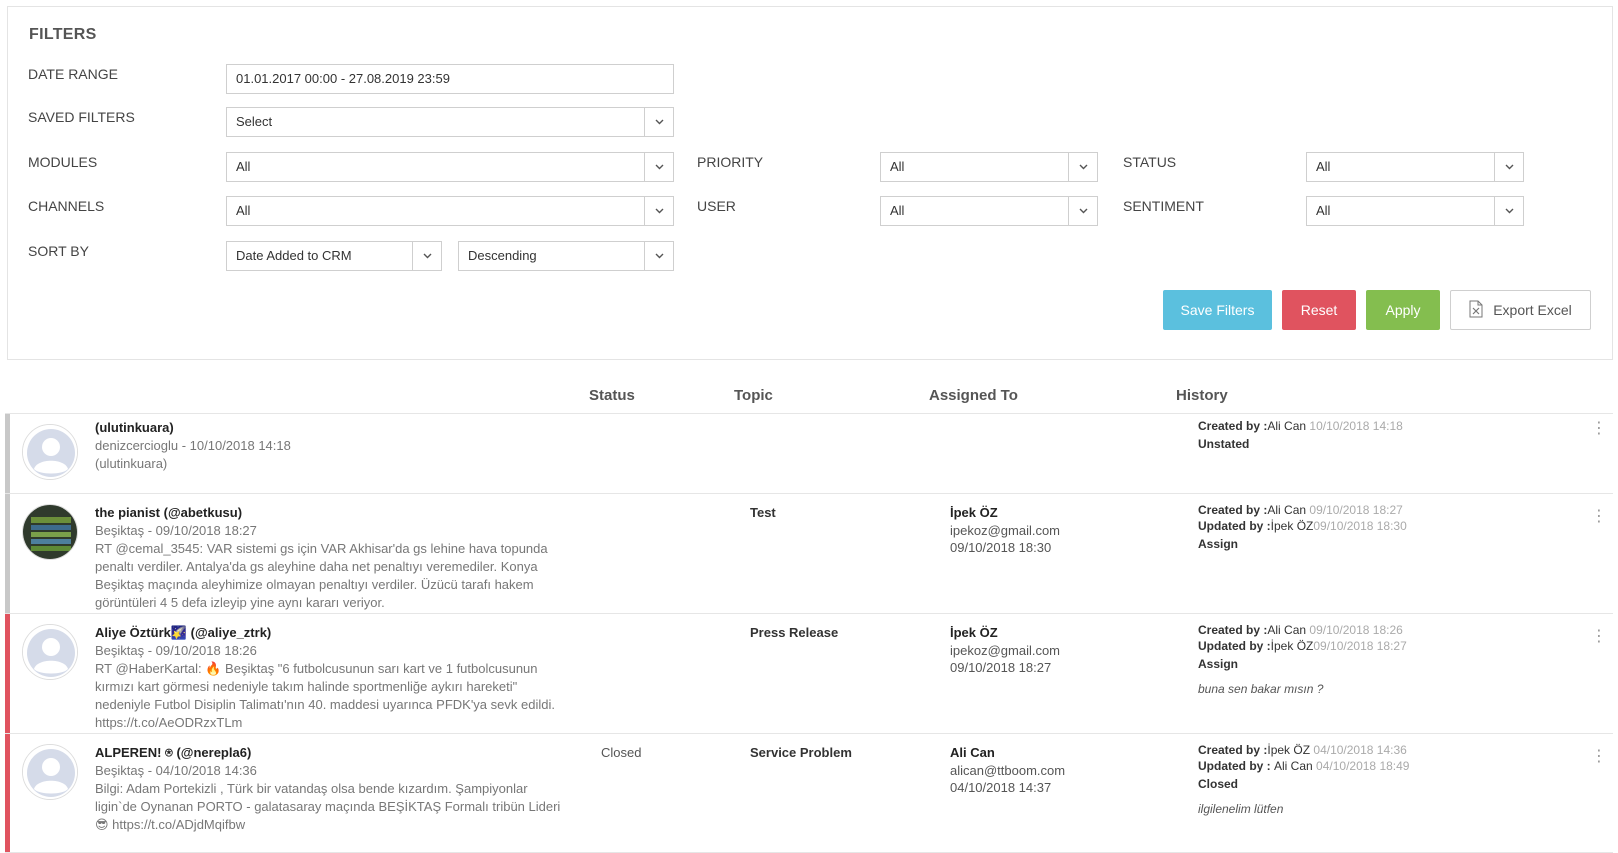 The height and width of the screenshot is (853, 1618). I want to click on author-name: the pianist (@abetkusu), so click(168, 512).